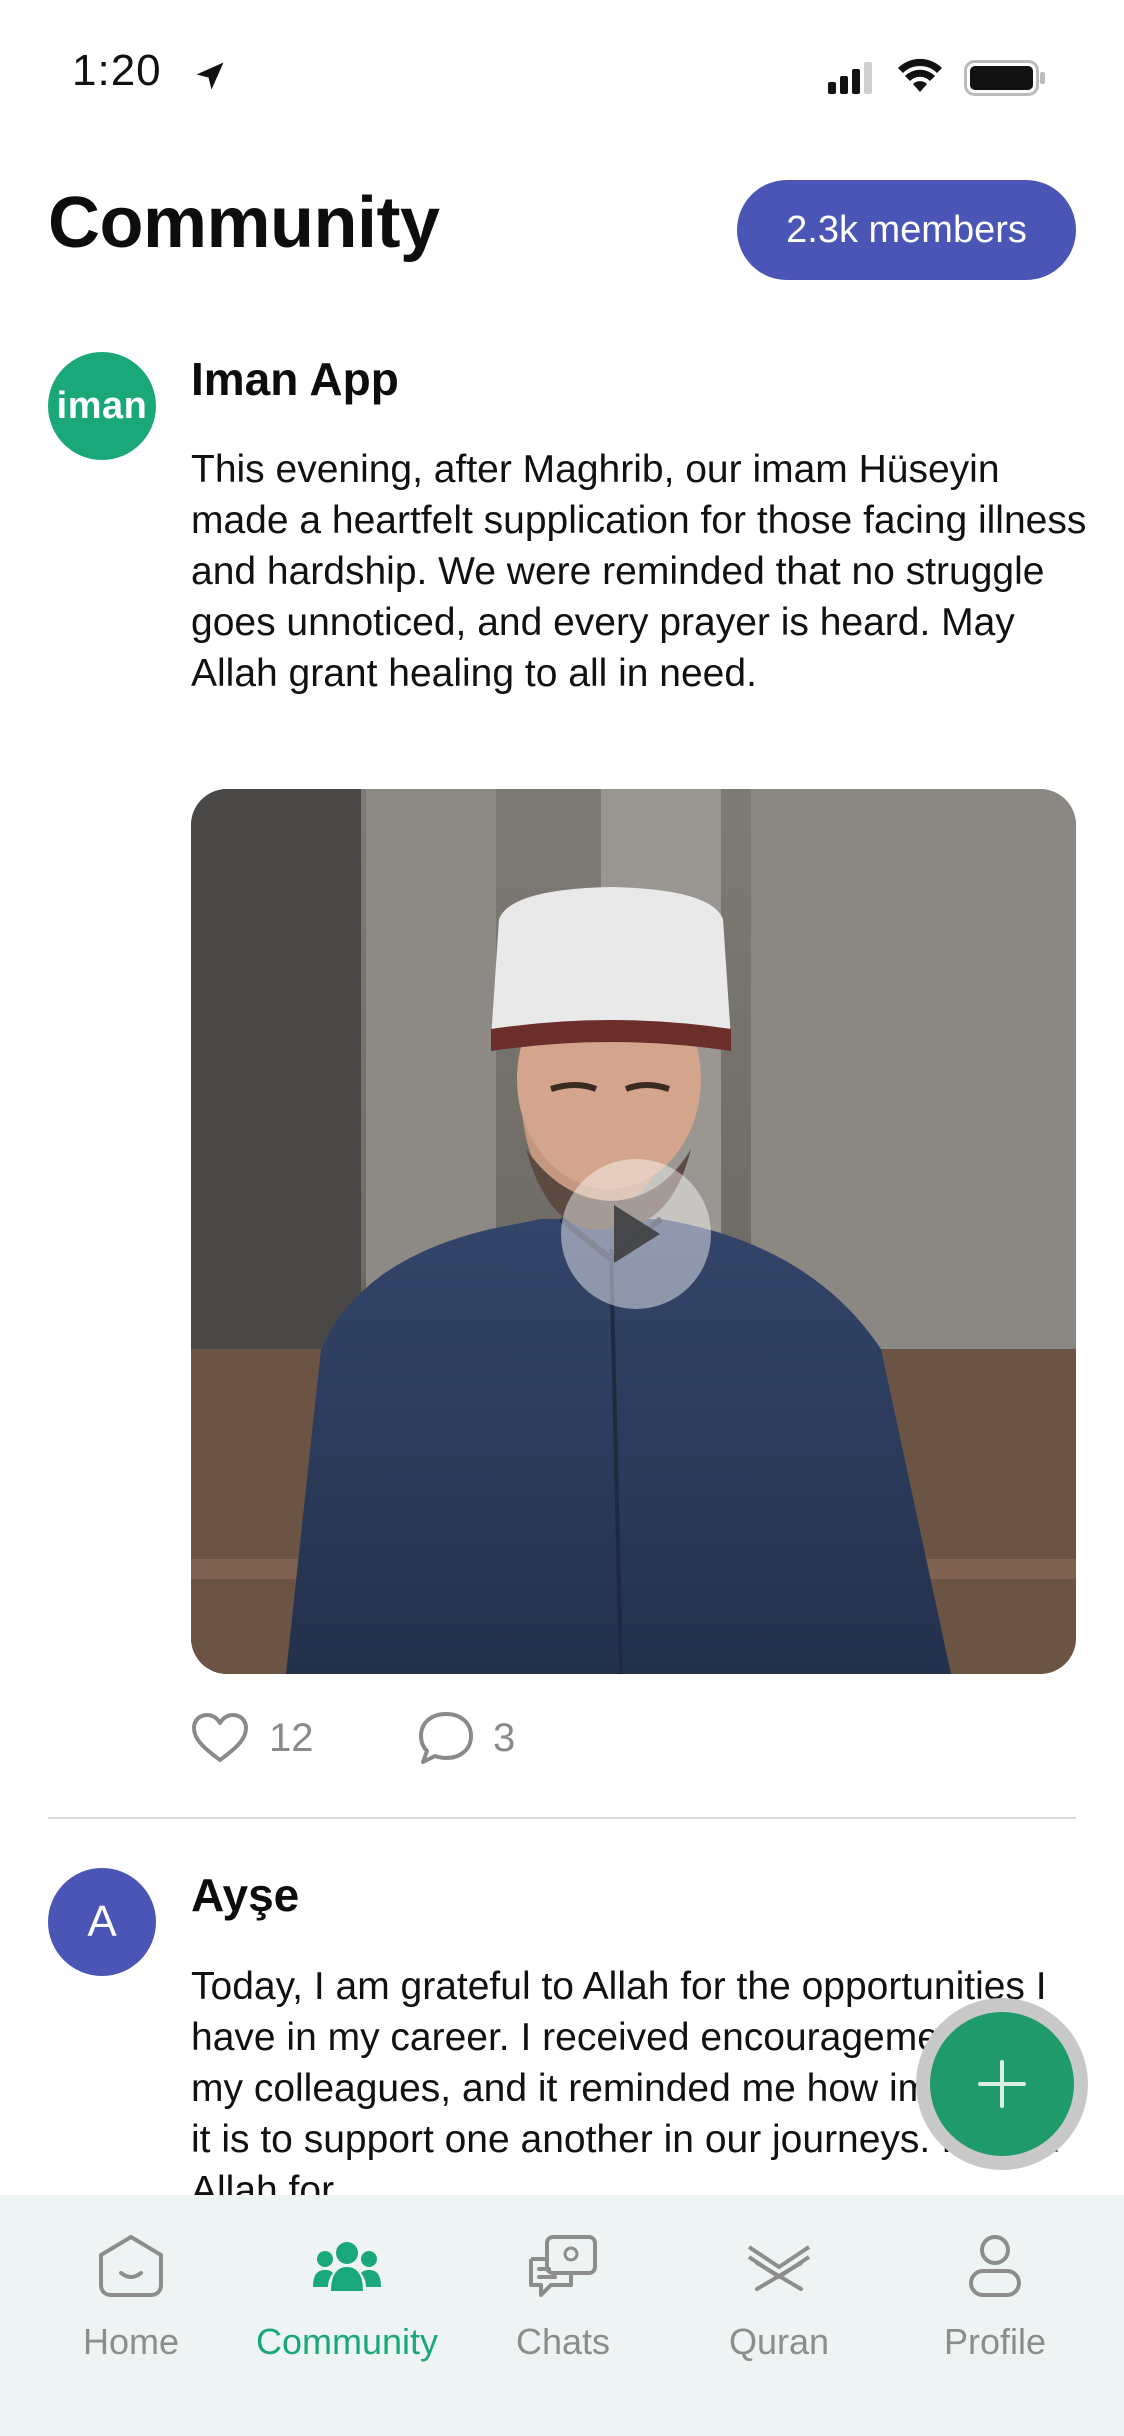 This screenshot has width=1124, height=2436. I want to click on new-post-button-inner, so click(1002, 2084).